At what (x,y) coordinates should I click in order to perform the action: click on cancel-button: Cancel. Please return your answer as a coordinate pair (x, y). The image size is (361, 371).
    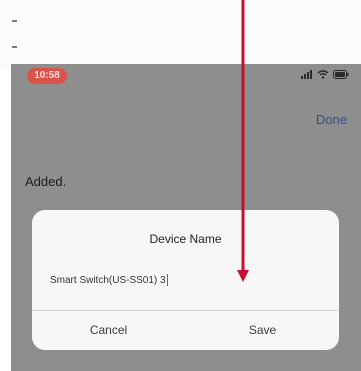
    Looking at the image, I should click on (108, 330).